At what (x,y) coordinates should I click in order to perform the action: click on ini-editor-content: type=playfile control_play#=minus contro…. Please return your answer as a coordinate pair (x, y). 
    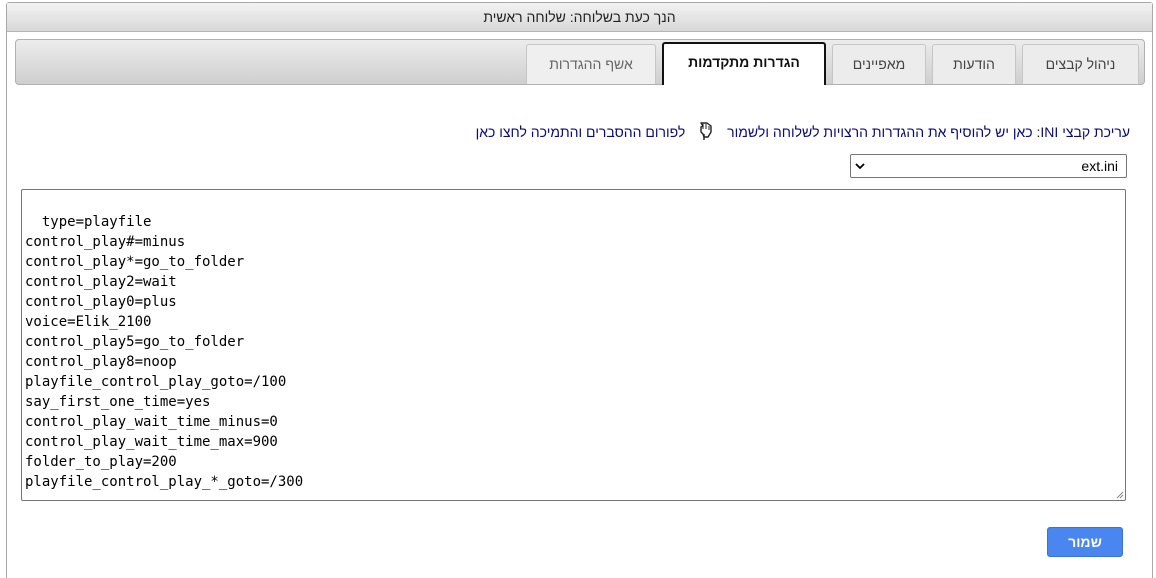
    Looking at the image, I should click on (164, 352).